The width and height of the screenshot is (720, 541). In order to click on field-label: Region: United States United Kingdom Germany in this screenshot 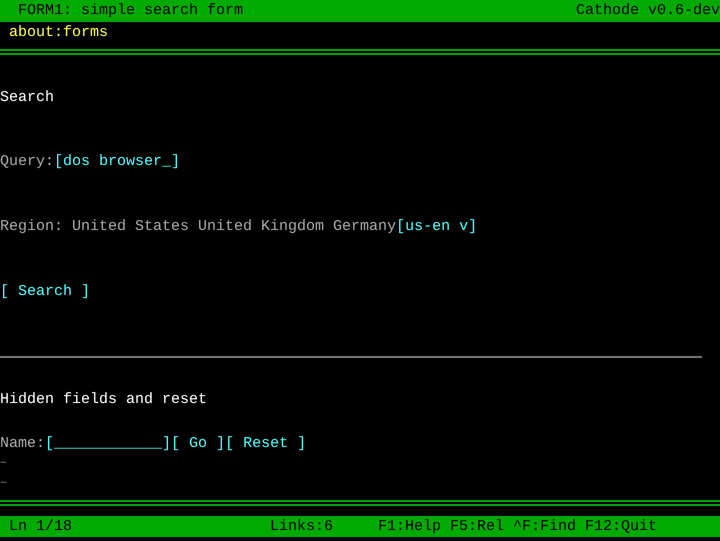, I will do `click(198, 227)`.